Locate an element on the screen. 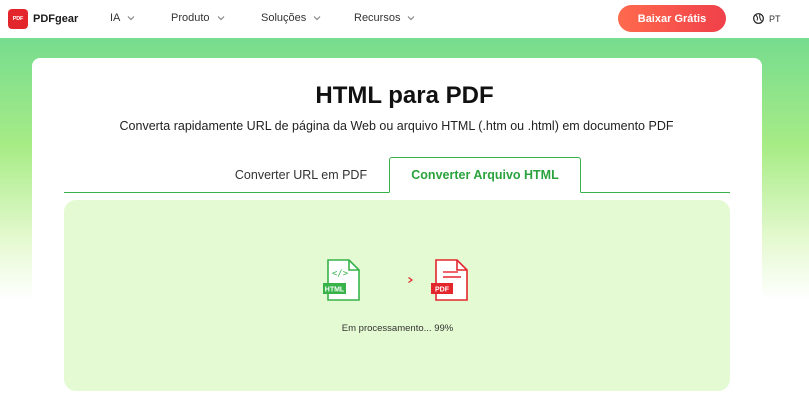 This screenshot has width=809, height=402. nav-item-produto: Produto is located at coordinates (198, 18).